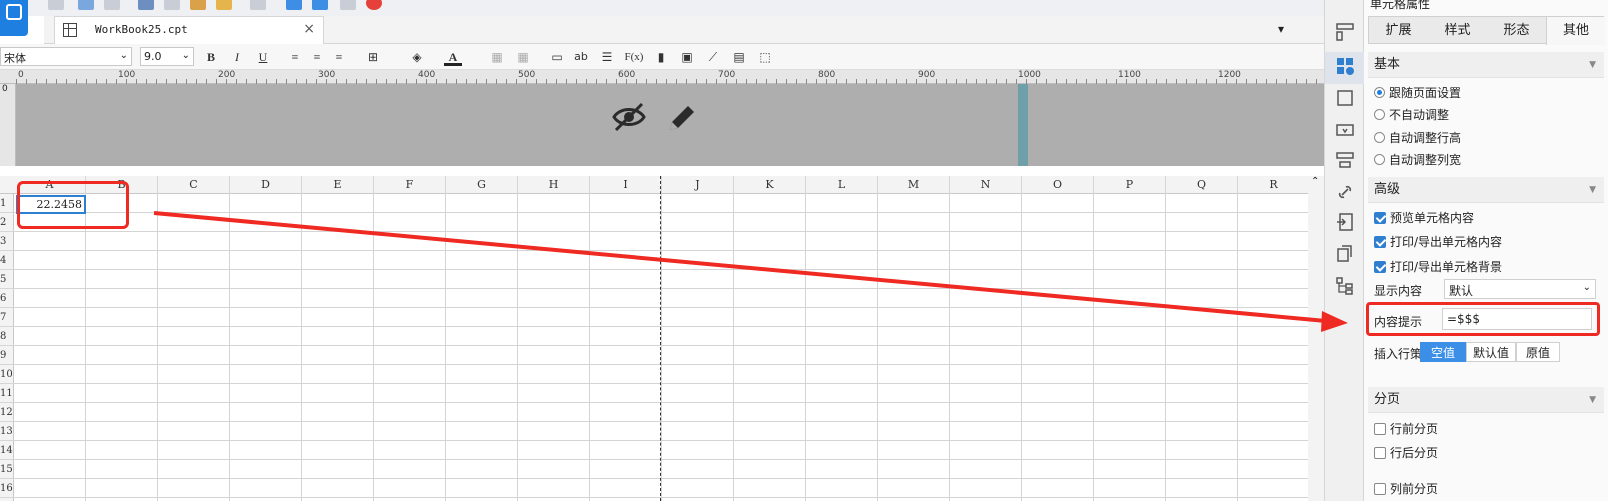 Image resolution: width=1608 pixels, height=501 pixels. I want to click on document-tab: WorkBook25.cpt ×, so click(189, 30).